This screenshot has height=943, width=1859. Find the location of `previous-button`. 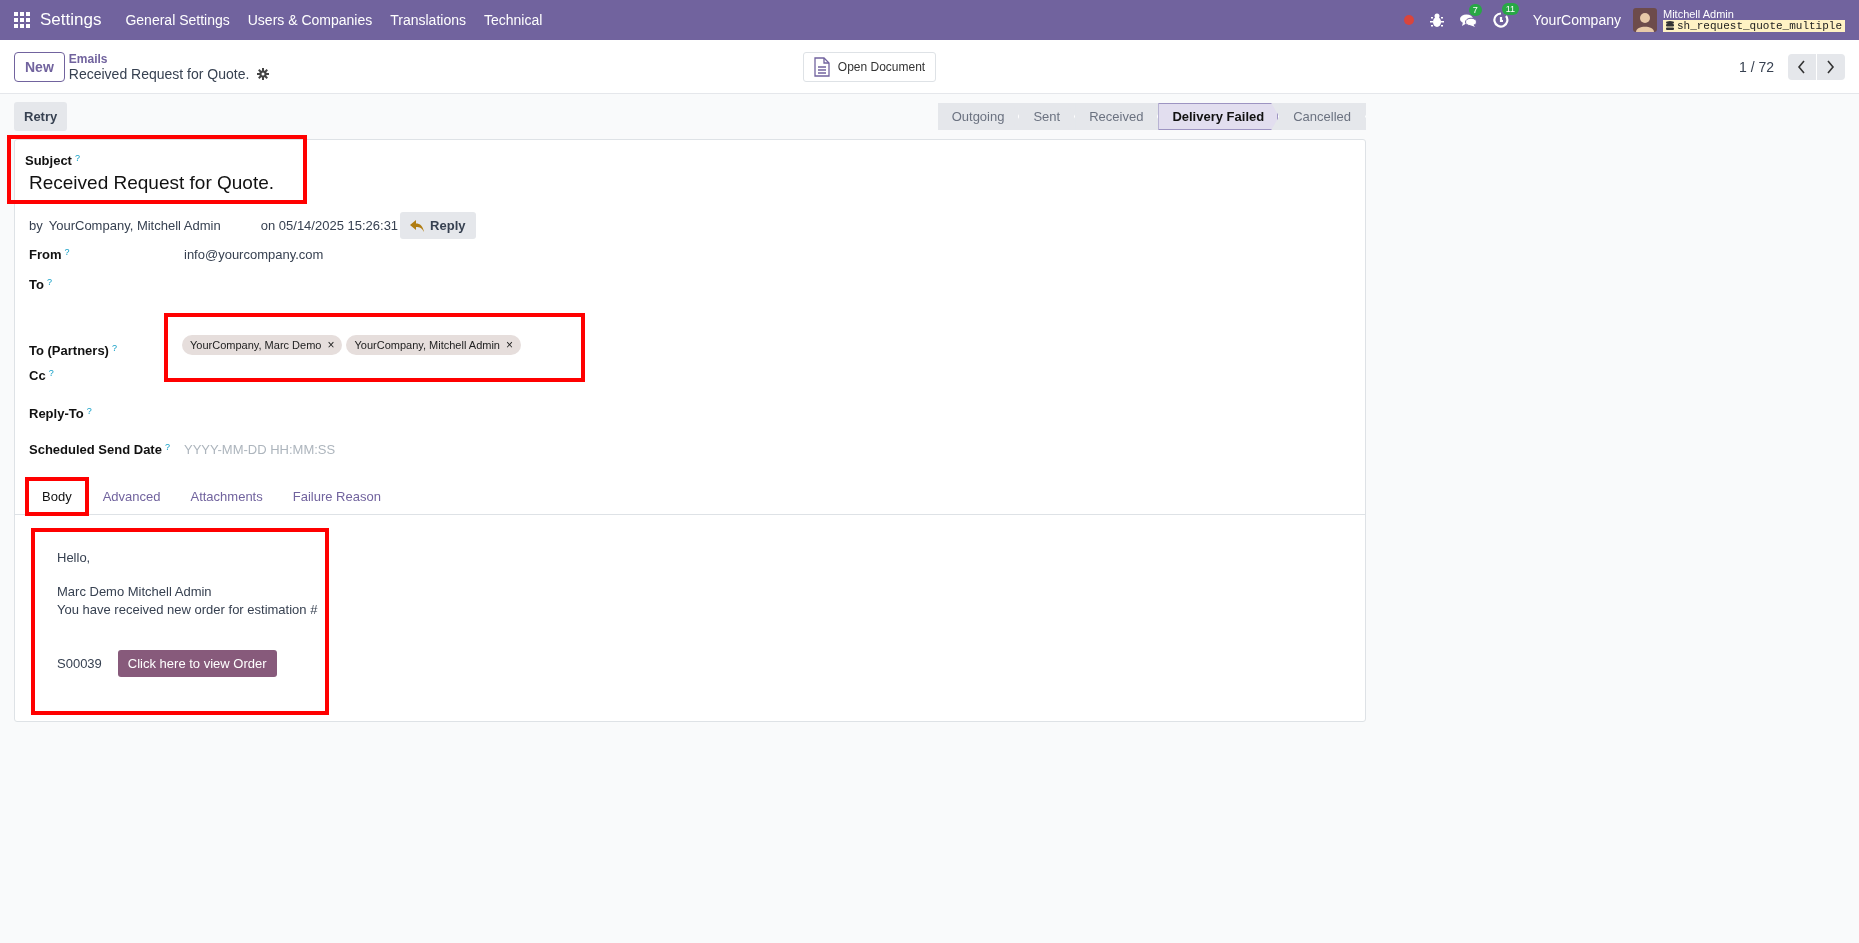

previous-button is located at coordinates (1802, 66).